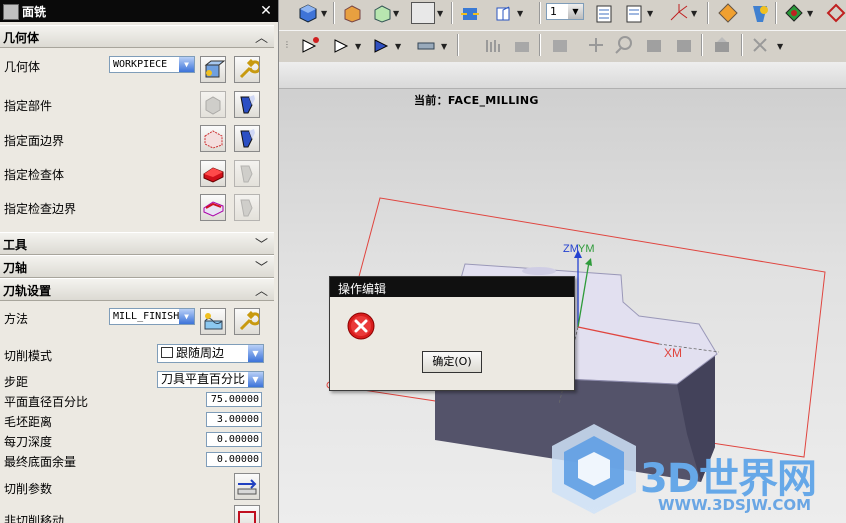 This screenshot has height=523, width=846. I want to click on display-face-boundary-button, so click(247, 138).